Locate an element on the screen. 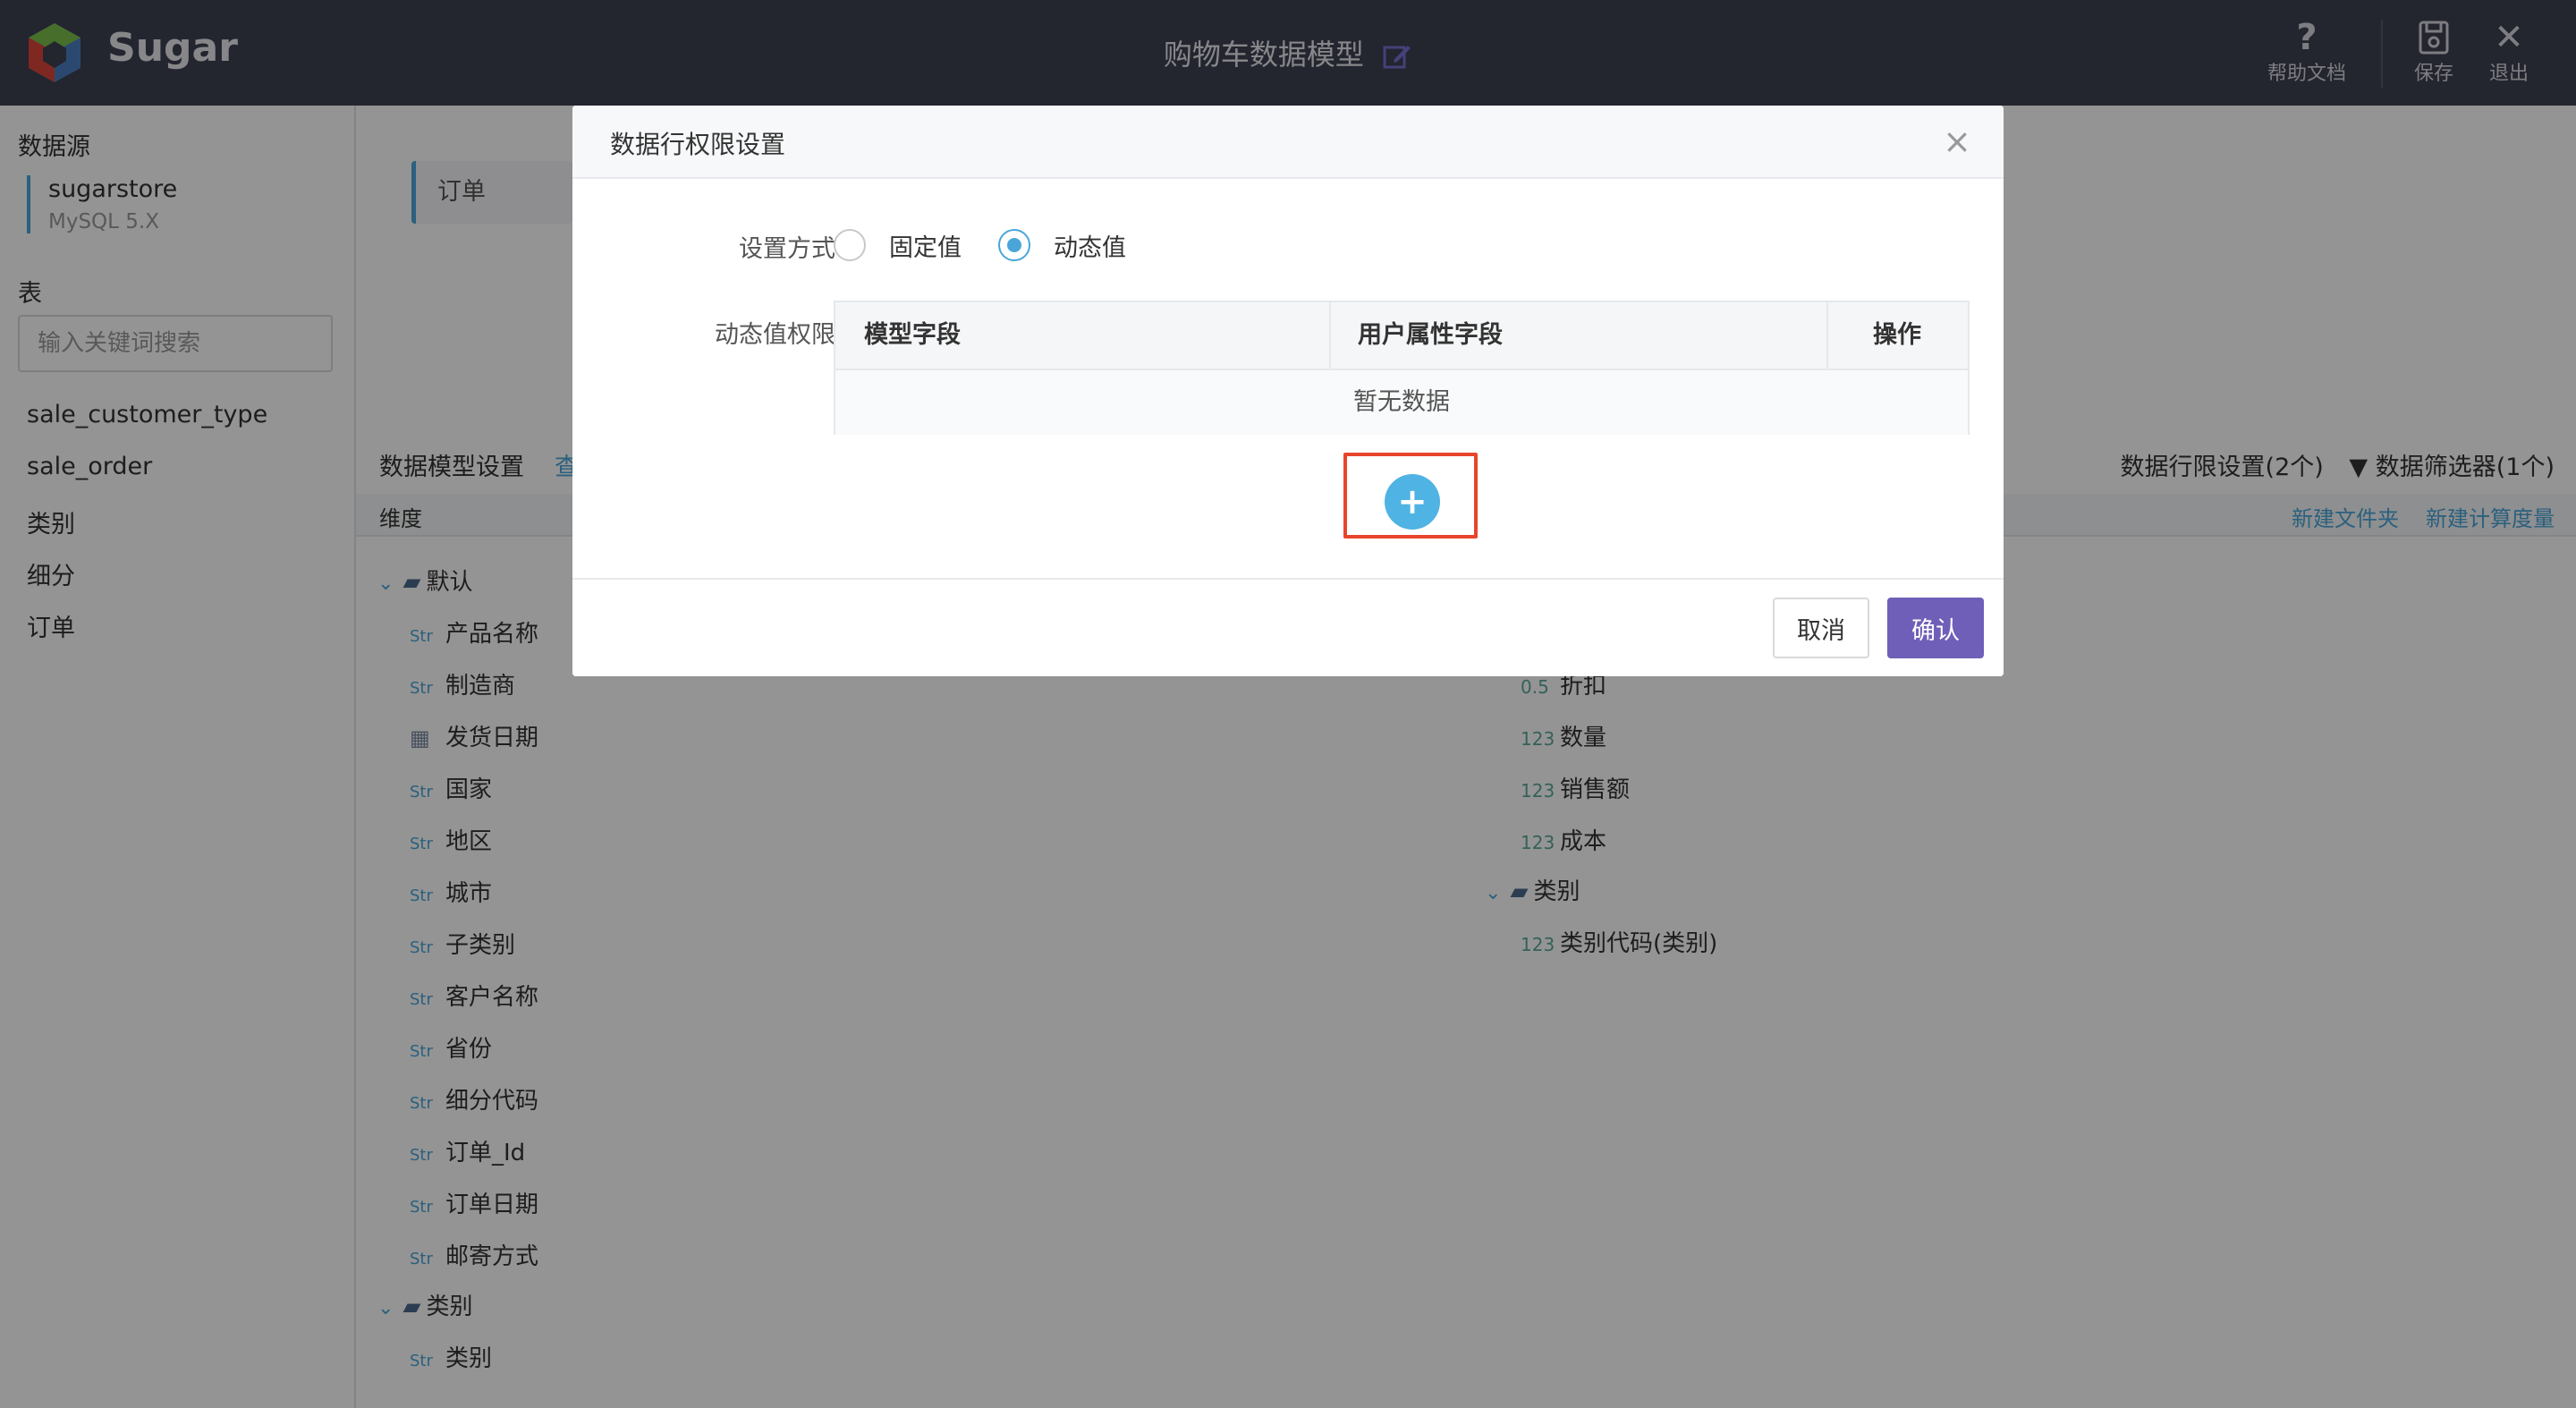  confirm-button: 确认 is located at coordinates (1935, 628).